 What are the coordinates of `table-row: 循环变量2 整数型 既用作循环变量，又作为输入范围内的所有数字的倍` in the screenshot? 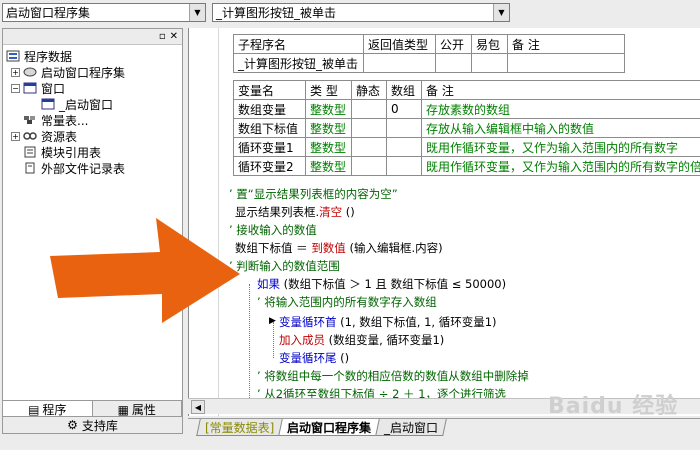 It's located at (466, 166).